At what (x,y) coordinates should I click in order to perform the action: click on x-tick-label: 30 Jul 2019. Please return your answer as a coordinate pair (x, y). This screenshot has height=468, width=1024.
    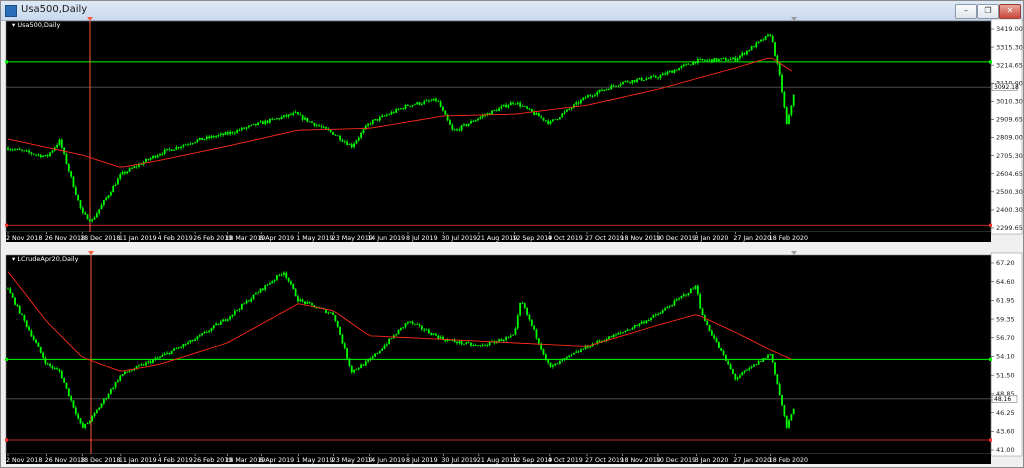
    Looking at the image, I should click on (459, 238).